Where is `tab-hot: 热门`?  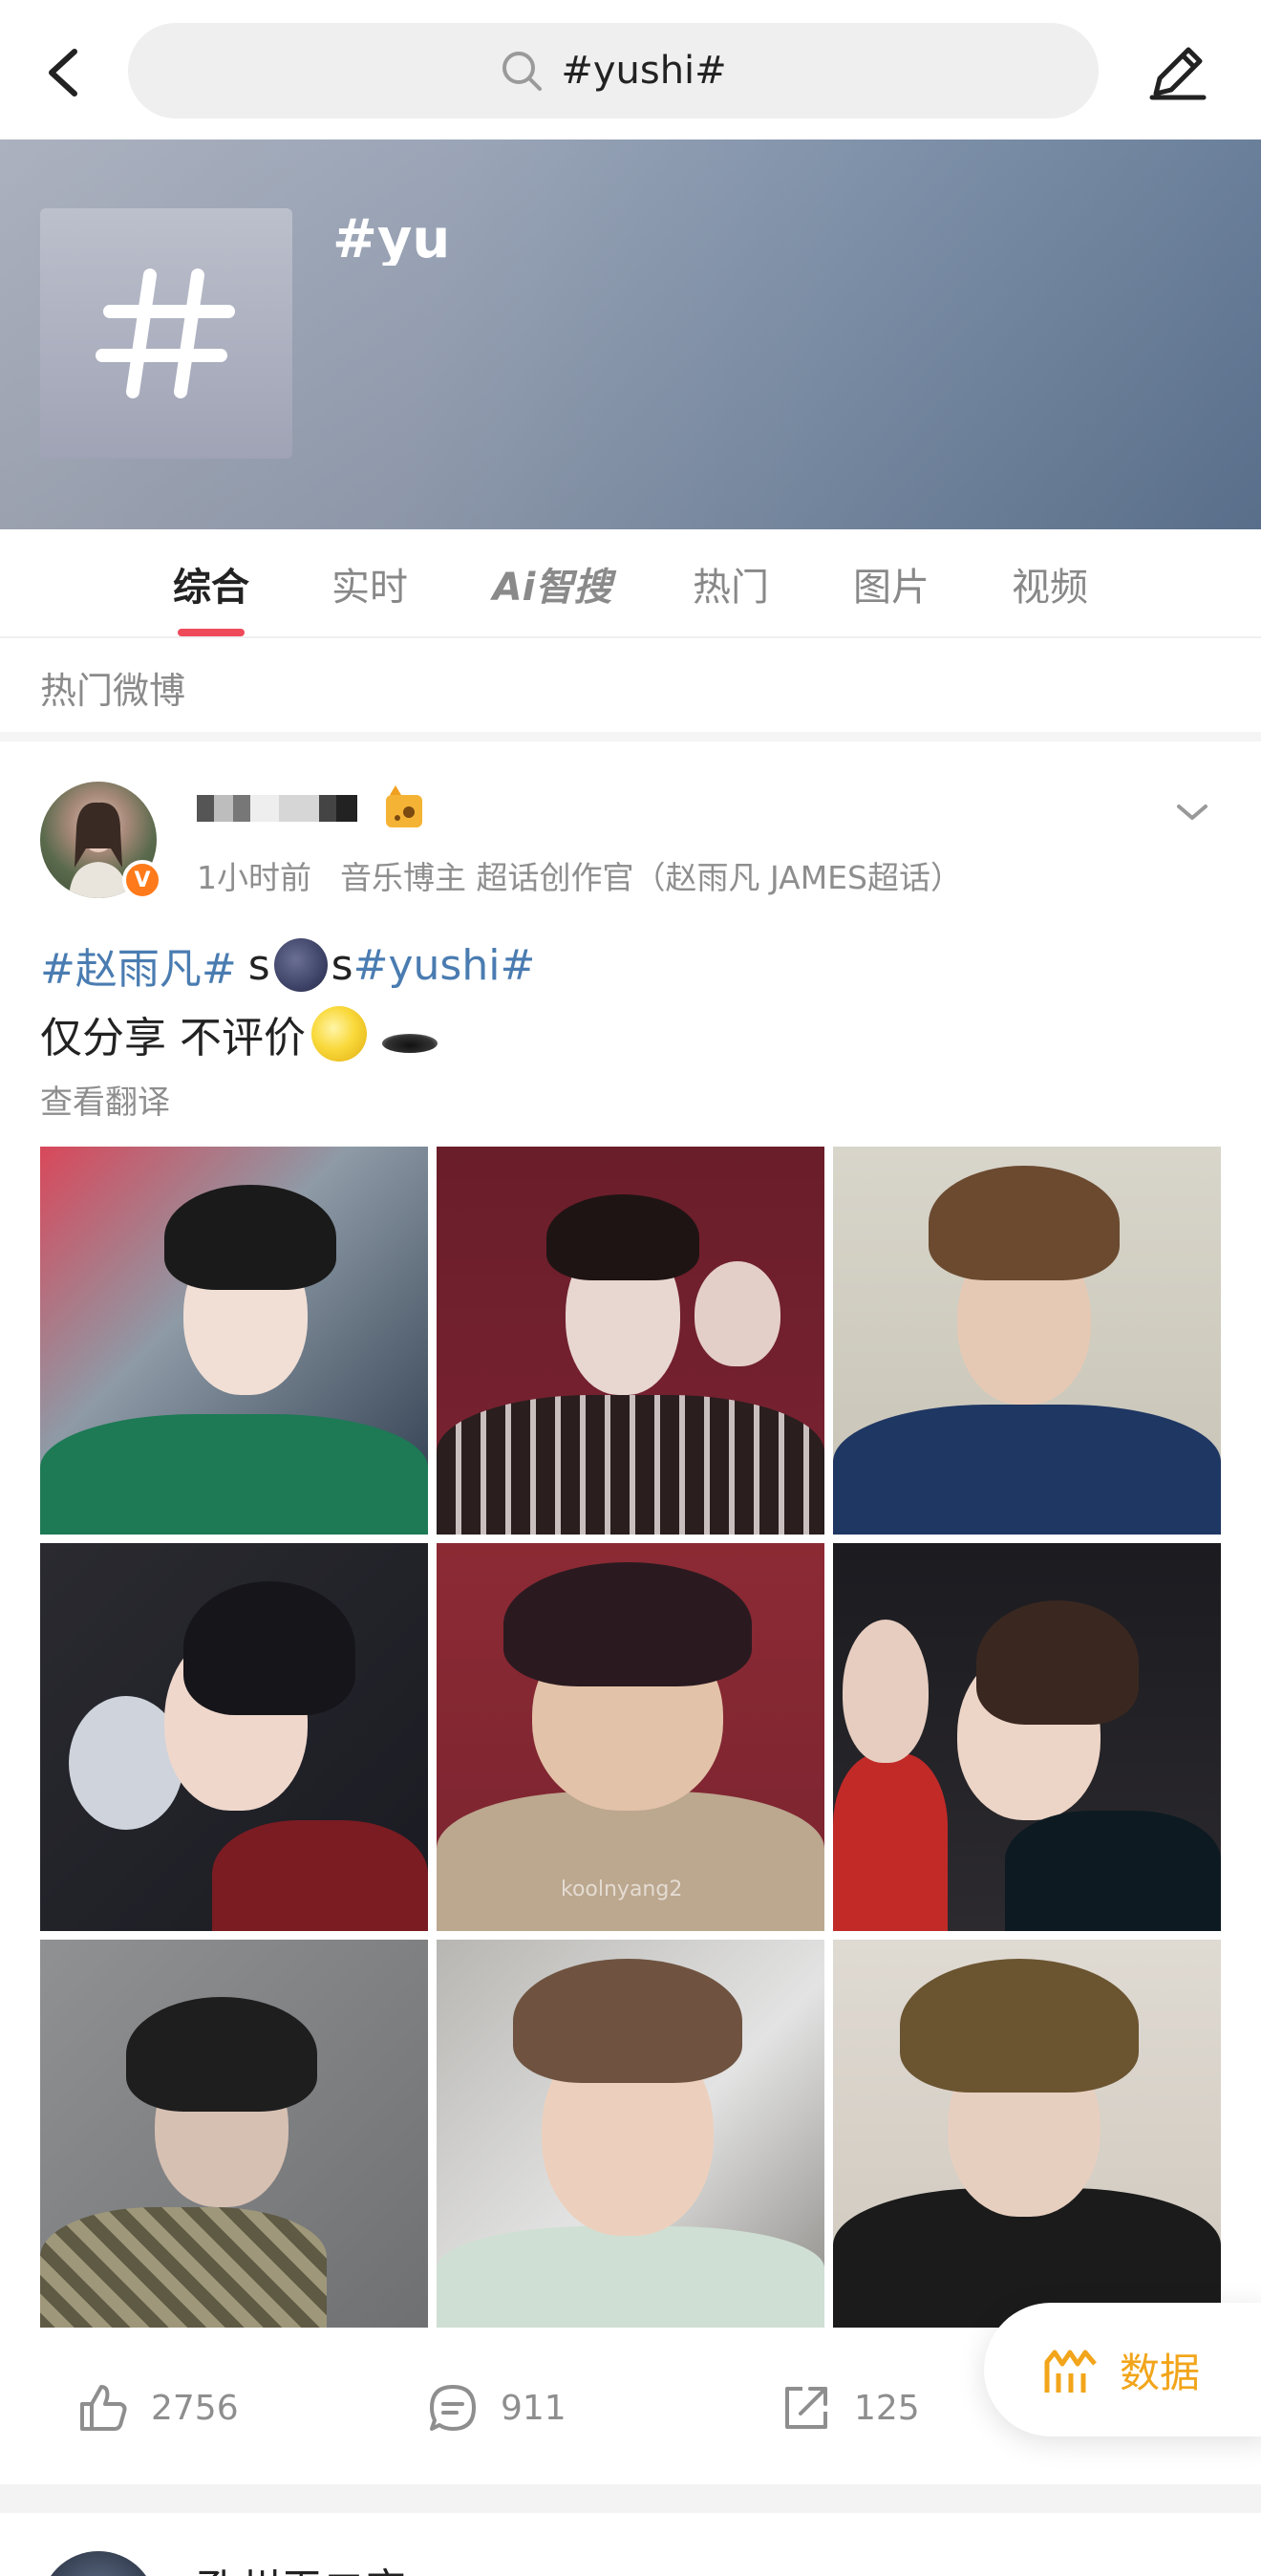 tab-hot: 热门 is located at coordinates (731, 584).